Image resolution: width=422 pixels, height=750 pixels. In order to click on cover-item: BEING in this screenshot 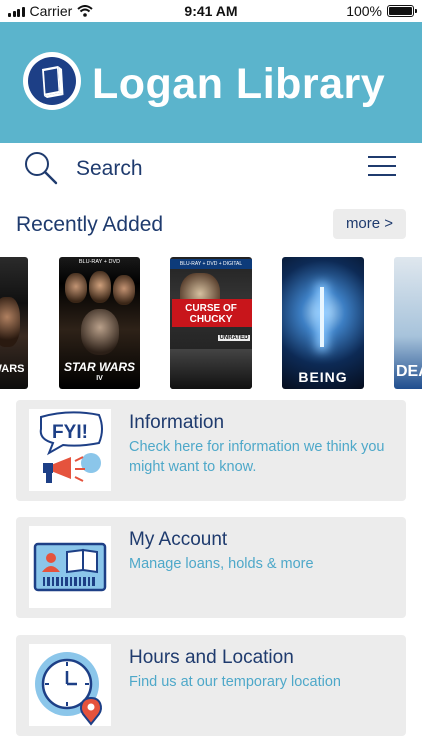, I will do `click(323, 323)`.